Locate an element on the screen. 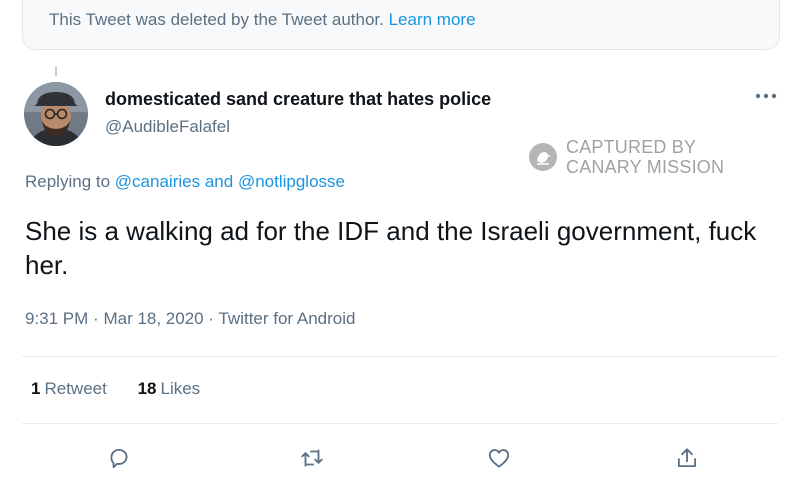  more-icon is located at coordinates (766, 96).